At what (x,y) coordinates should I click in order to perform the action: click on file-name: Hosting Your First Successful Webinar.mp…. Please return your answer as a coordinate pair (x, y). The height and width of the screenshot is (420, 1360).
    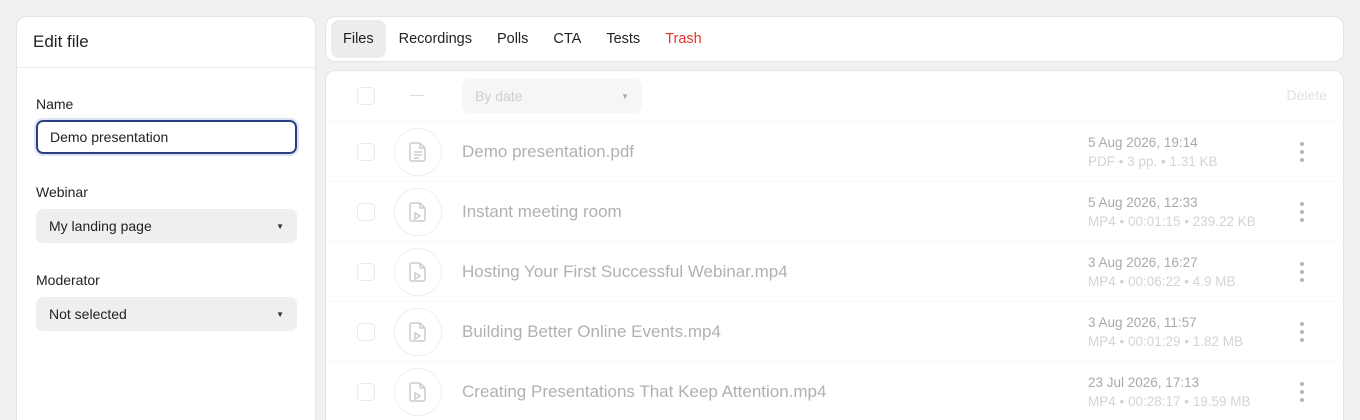
    Looking at the image, I should click on (625, 272).